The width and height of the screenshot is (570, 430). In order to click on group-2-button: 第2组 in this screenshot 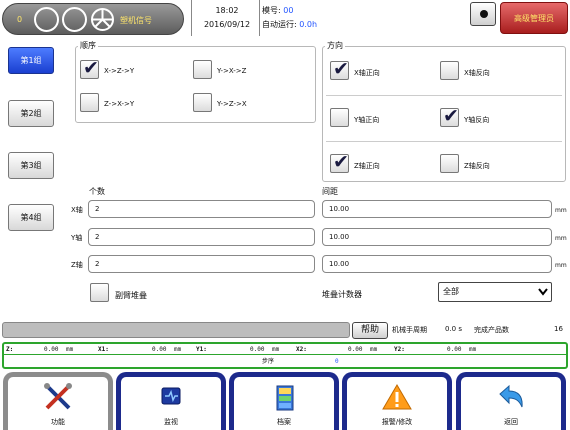, I will do `click(31, 113)`.